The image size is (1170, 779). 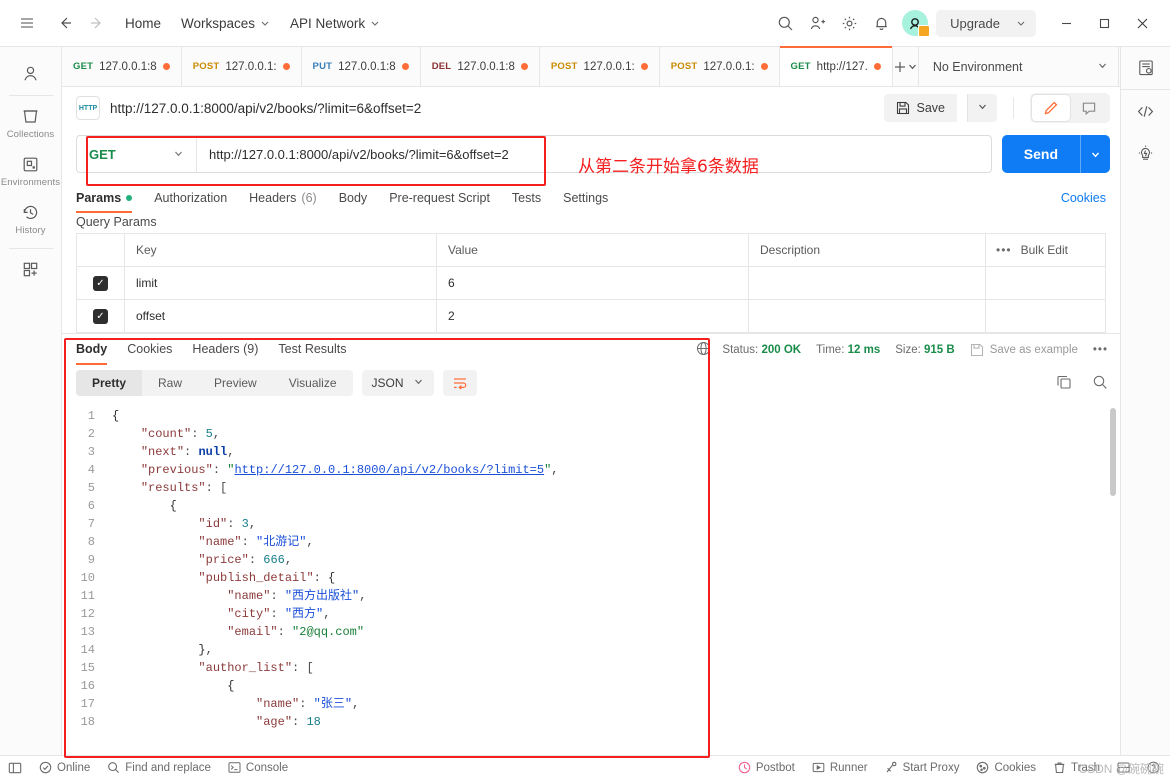 I want to click on tab-settings: Settings, so click(x=585, y=198).